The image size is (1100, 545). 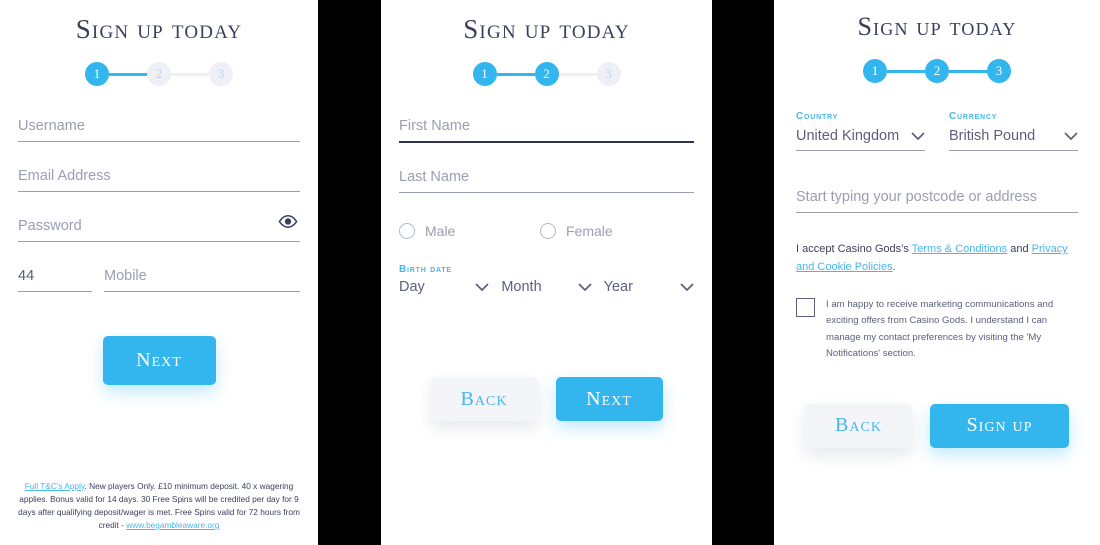 I want to click on currency-value: British Pound, so click(x=992, y=136).